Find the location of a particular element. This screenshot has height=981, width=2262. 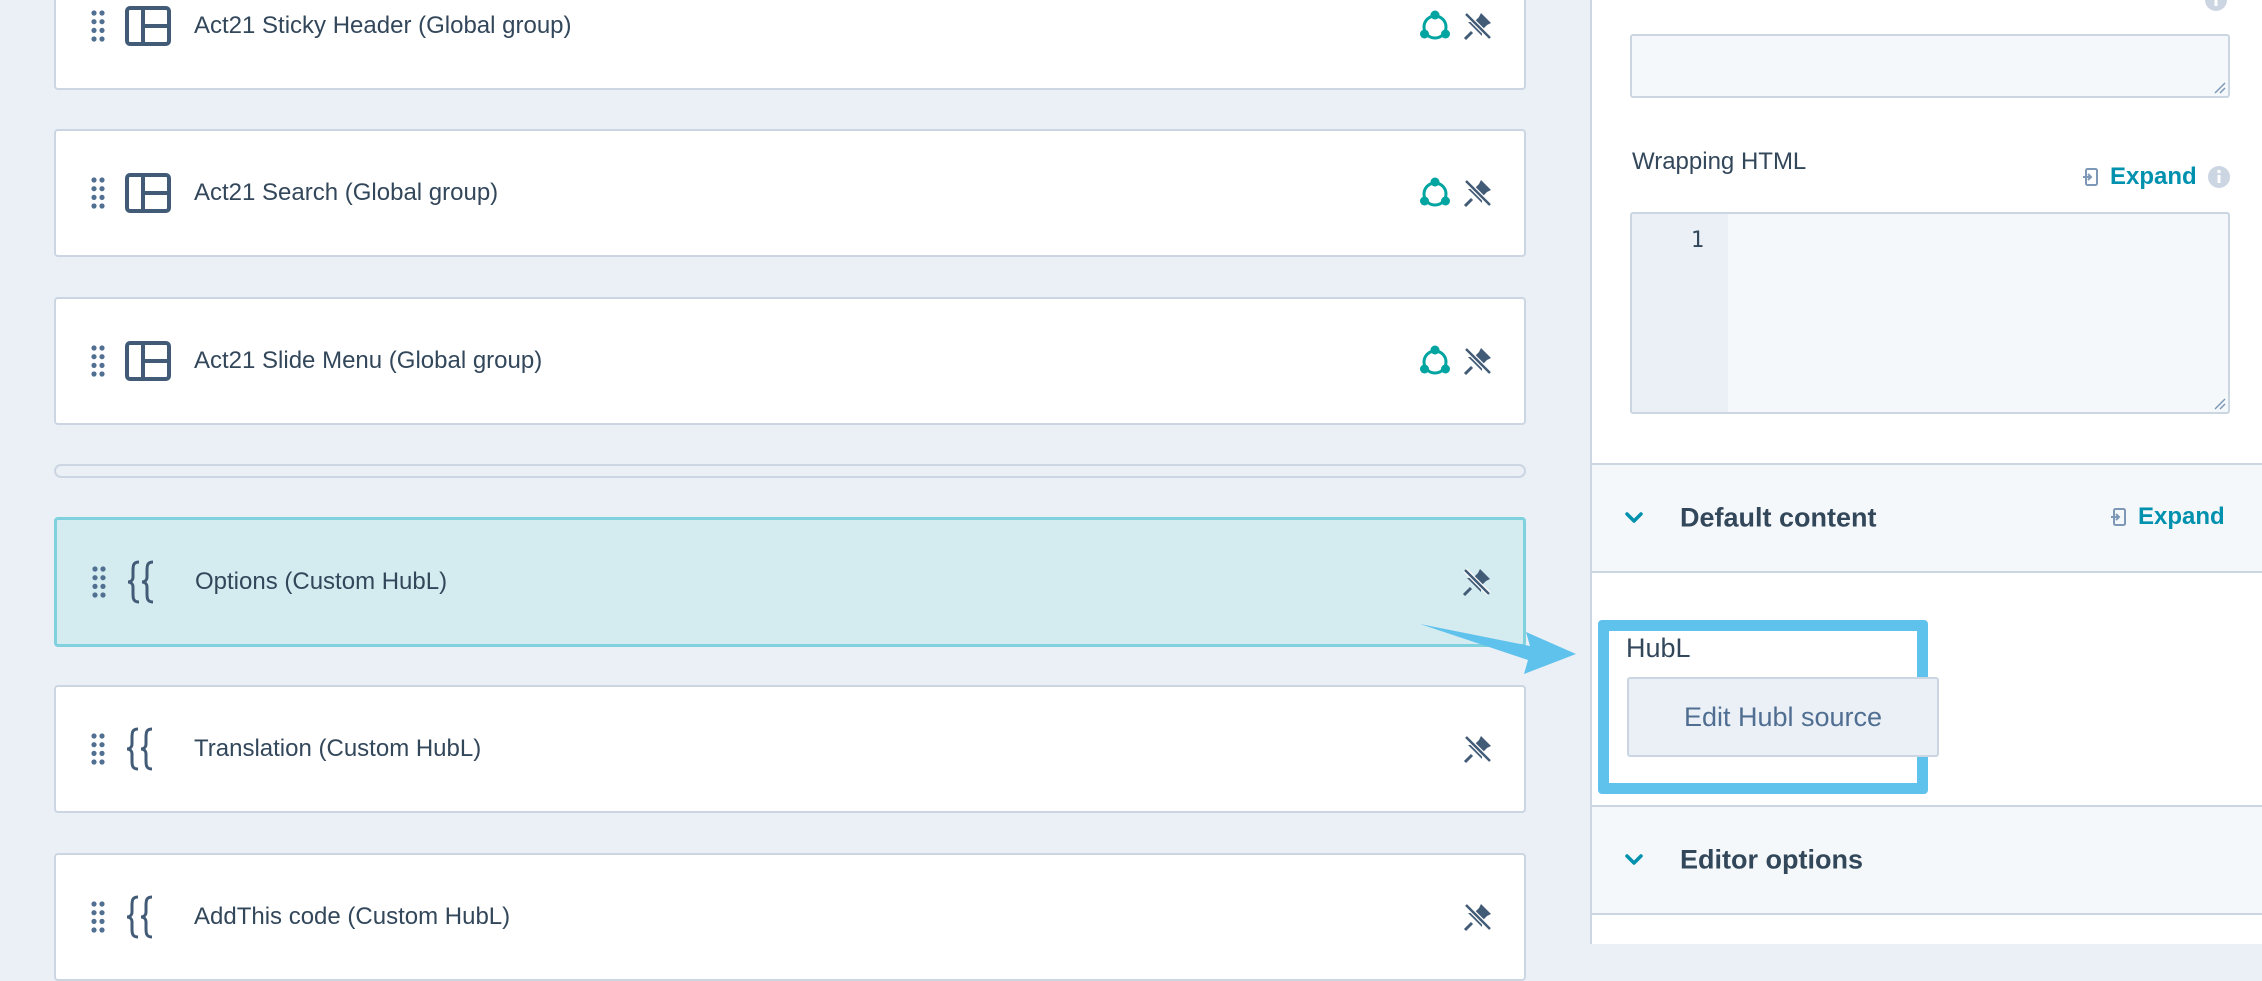

module-label: Act21 Sticky Header (Global group) is located at coordinates (383, 25).